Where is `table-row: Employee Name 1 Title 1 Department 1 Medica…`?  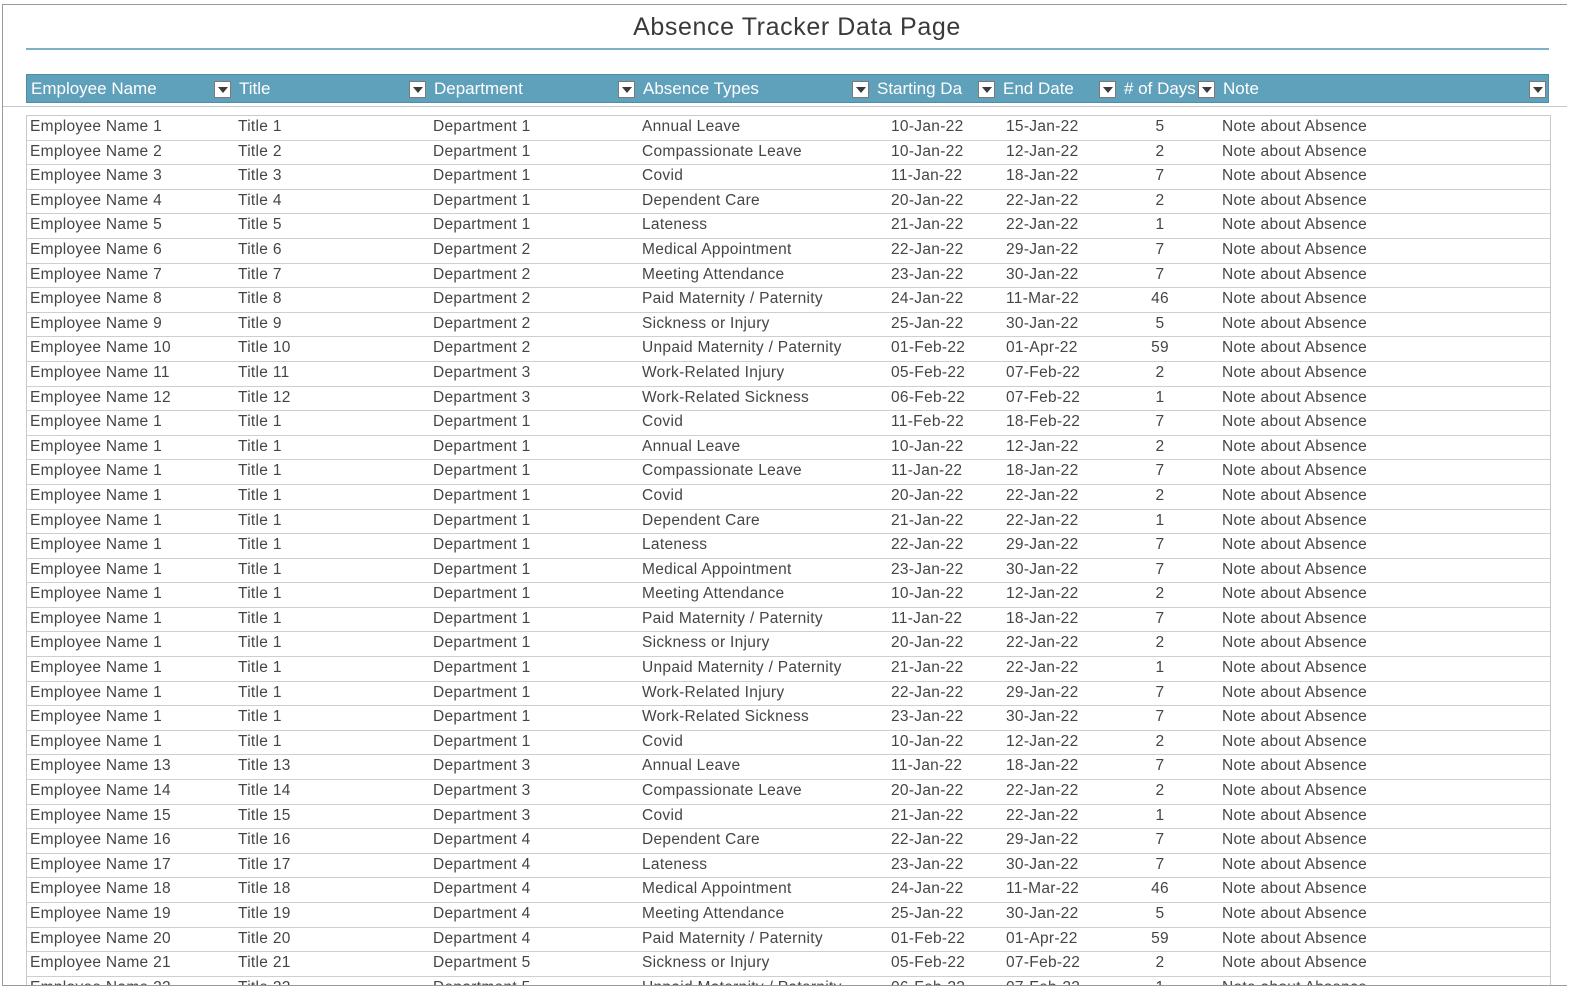
table-row: Employee Name 1 Title 1 Department 1 Medica… is located at coordinates (788, 571).